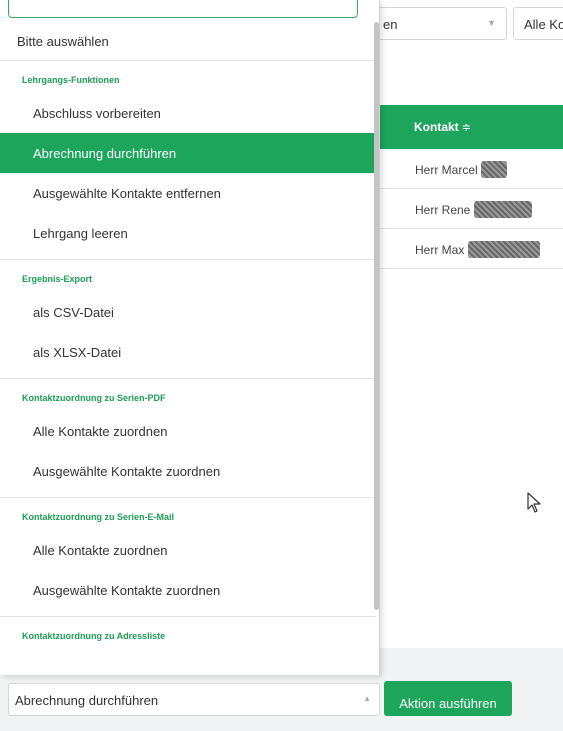  What do you see at coordinates (436, 127) in the screenshot?
I see `column-header-label: Kontakt` at bounding box center [436, 127].